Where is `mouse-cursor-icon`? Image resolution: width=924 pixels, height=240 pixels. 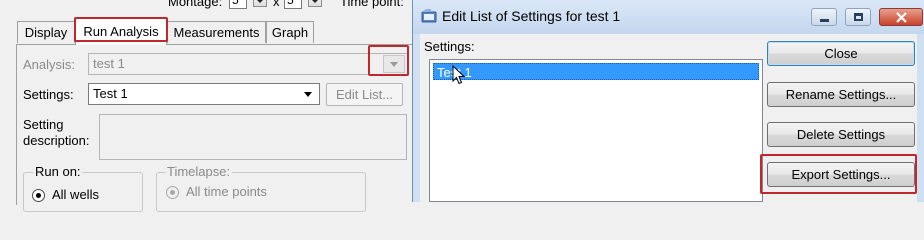
mouse-cursor-icon is located at coordinates (458, 75).